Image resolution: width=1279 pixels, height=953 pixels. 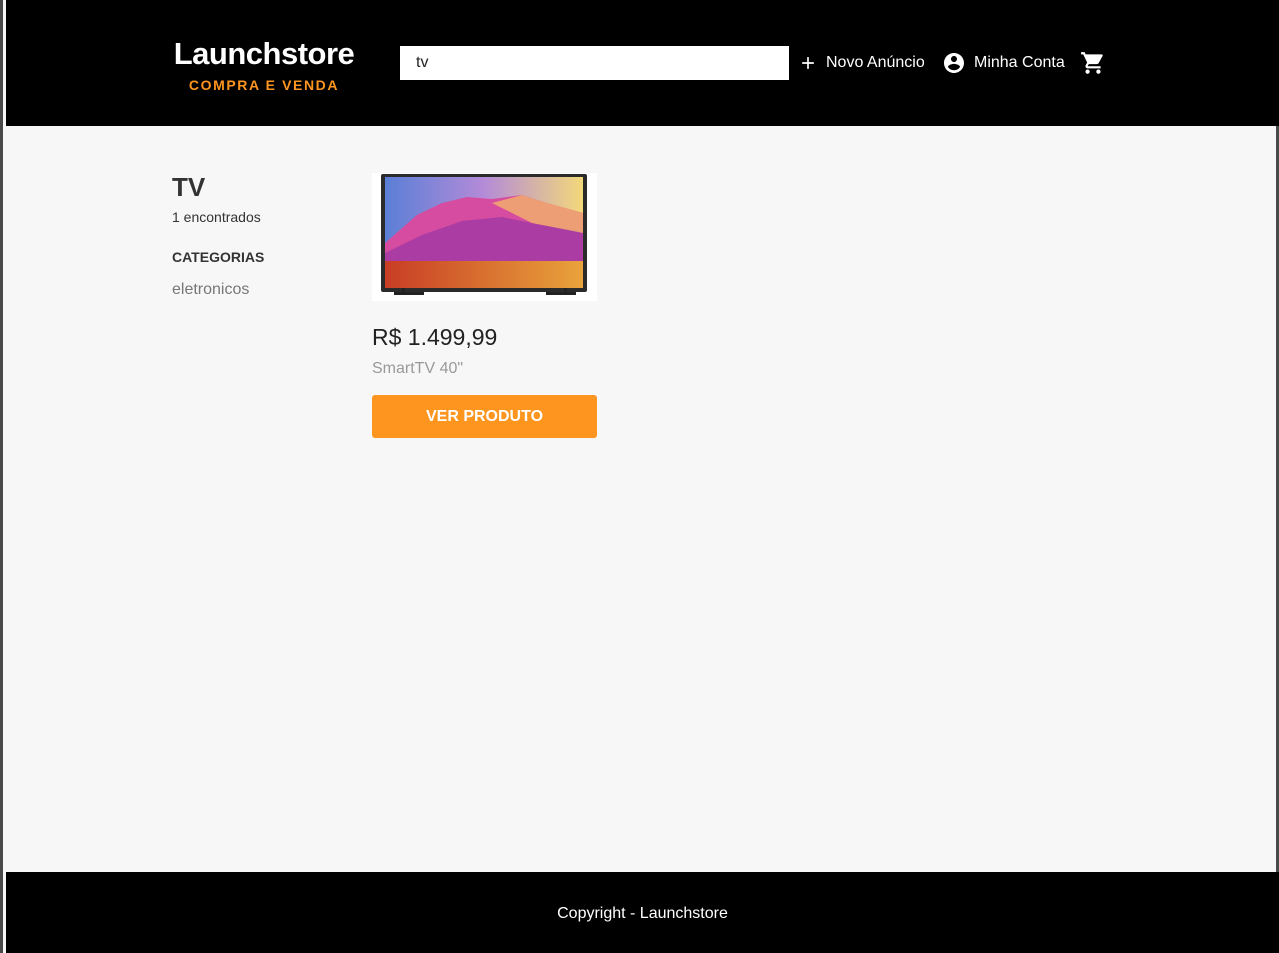 What do you see at coordinates (262, 290) in the screenshot?
I see `category-link-eletronicos: eletronicos` at bounding box center [262, 290].